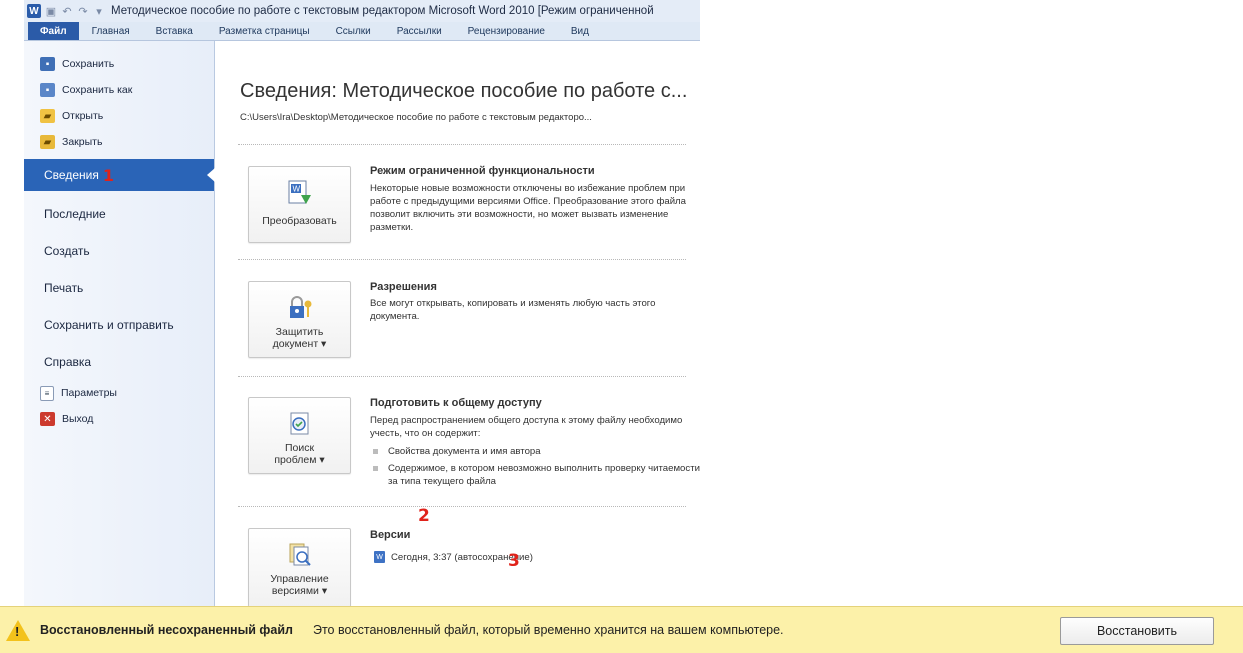 Image resolution: width=1243 pixels, height=653 pixels. I want to click on nav-save-send: Сохранить и отправить, so click(119, 324).